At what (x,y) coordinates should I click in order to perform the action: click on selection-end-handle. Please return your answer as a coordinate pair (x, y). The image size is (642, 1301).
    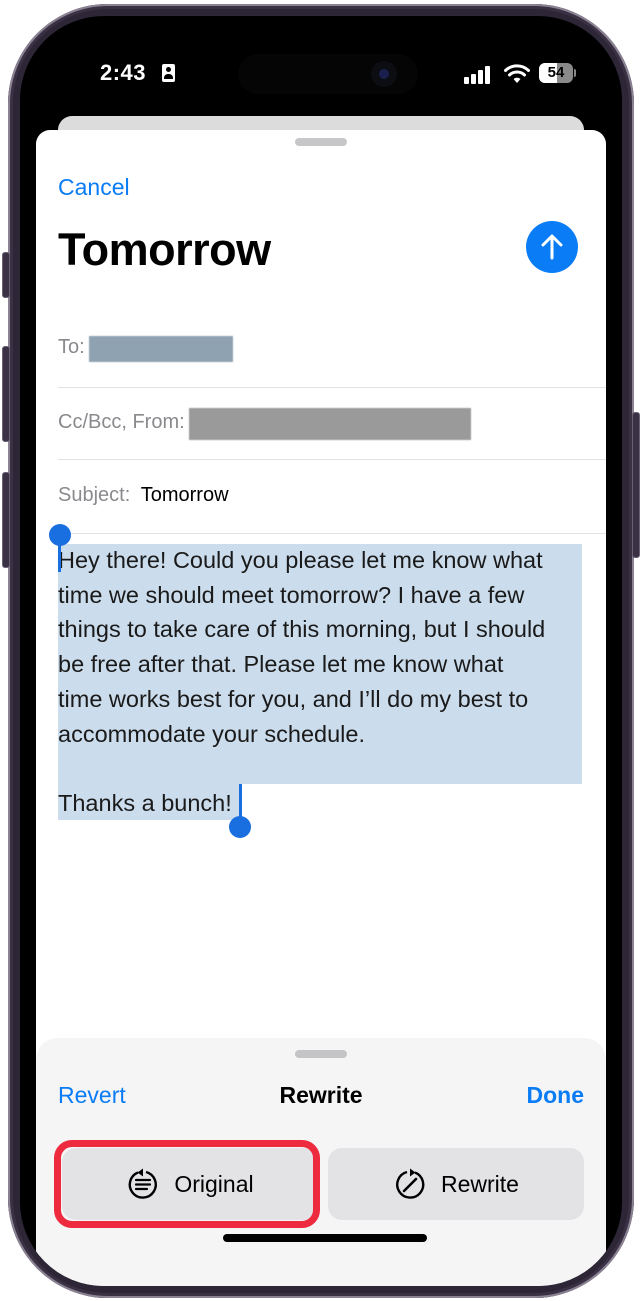
    Looking at the image, I should click on (240, 827).